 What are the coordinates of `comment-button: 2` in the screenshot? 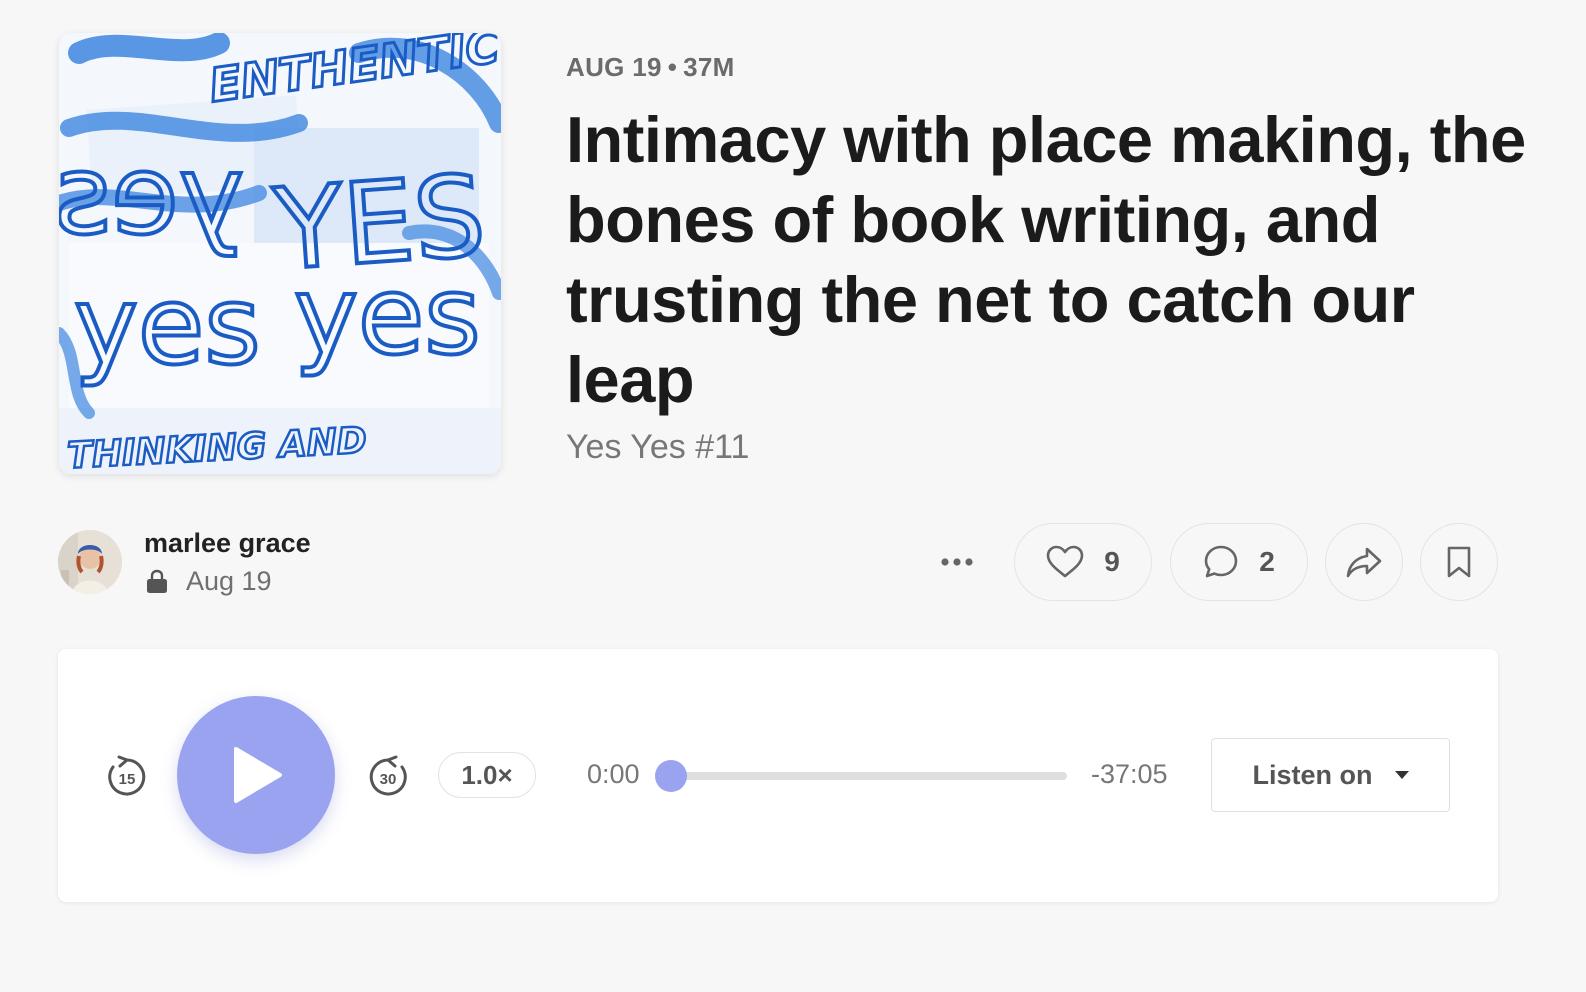 It's located at (1239, 562).